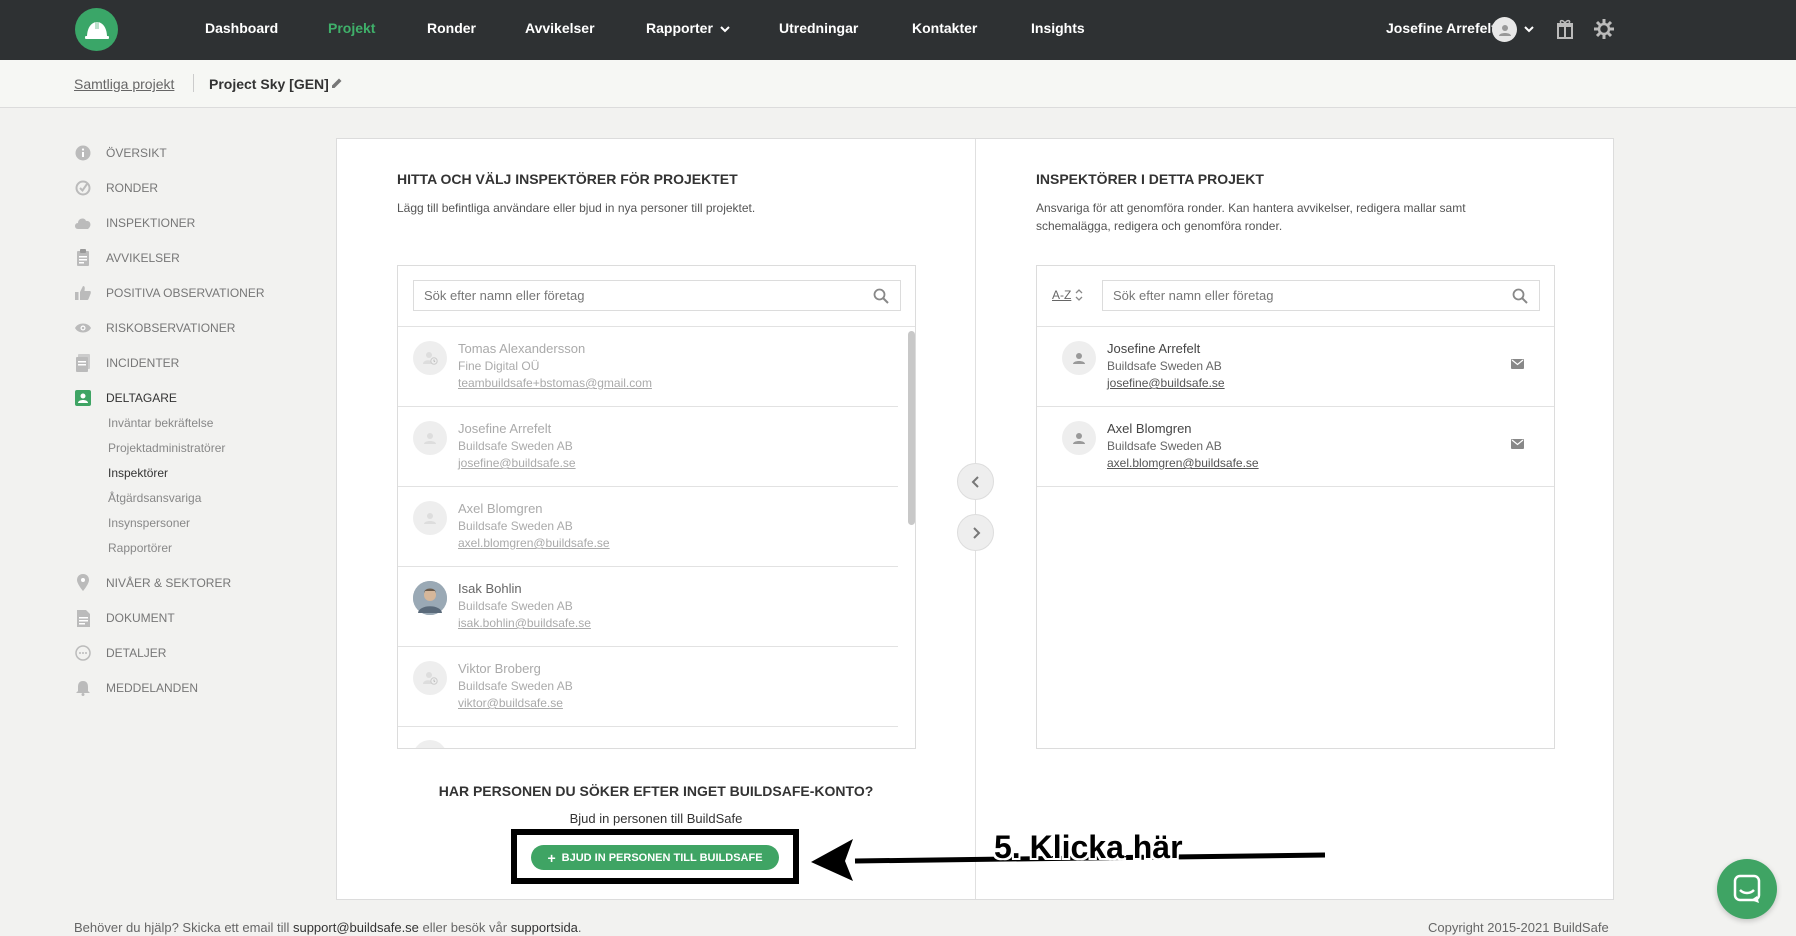 The image size is (1796, 936). I want to click on helmet-logo-icon, so click(96, 29).